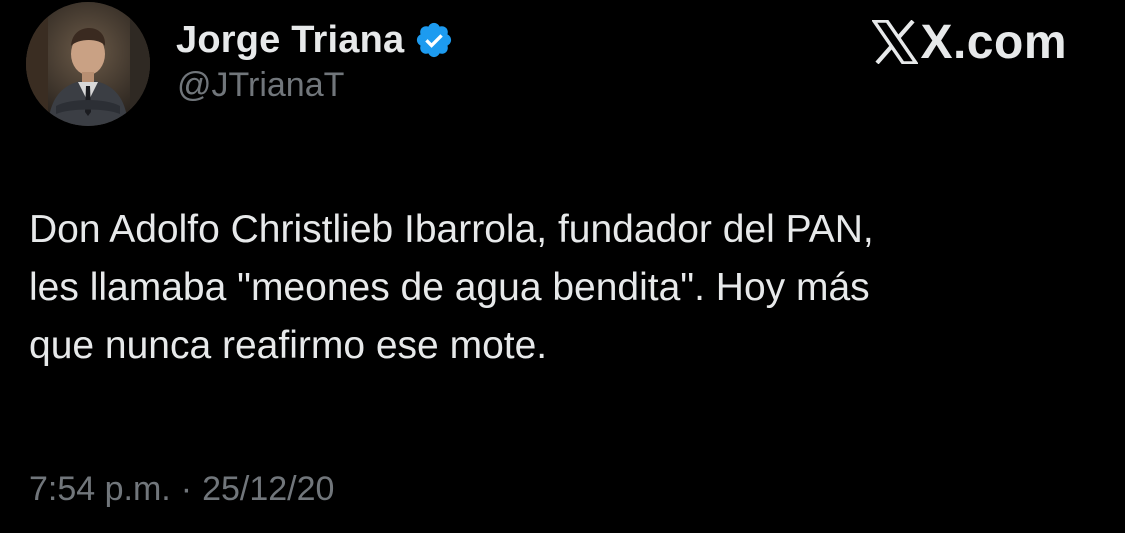 The width and height of the screenshot is (1125, 533). What do you see at coordinates (268, 489) in the screenshot?
I see `tweet-date: 25/12/20` at bounding box center [268, 489].